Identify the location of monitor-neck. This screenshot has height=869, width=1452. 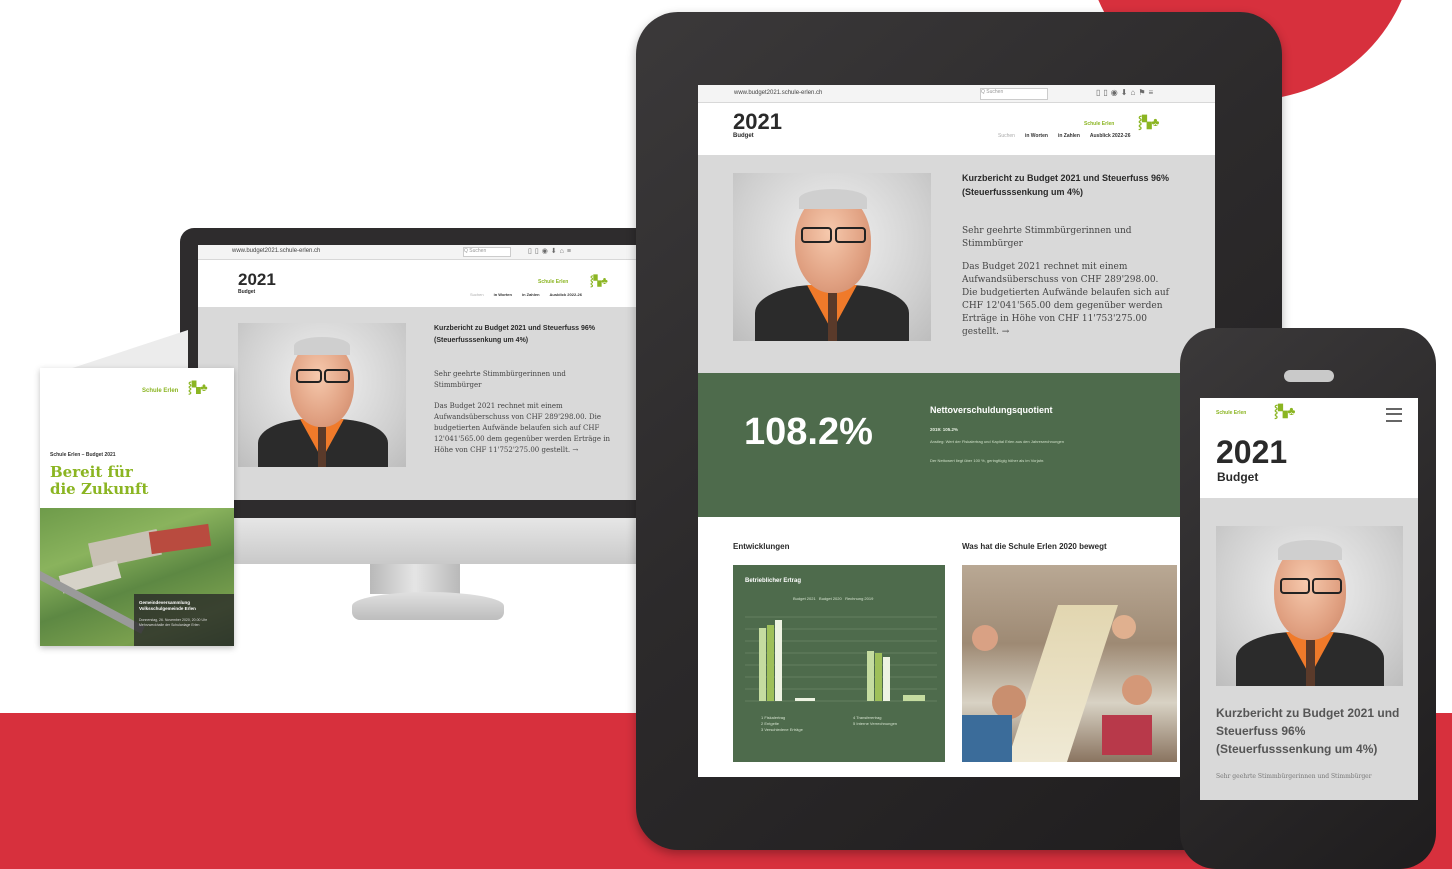
(415, 579).